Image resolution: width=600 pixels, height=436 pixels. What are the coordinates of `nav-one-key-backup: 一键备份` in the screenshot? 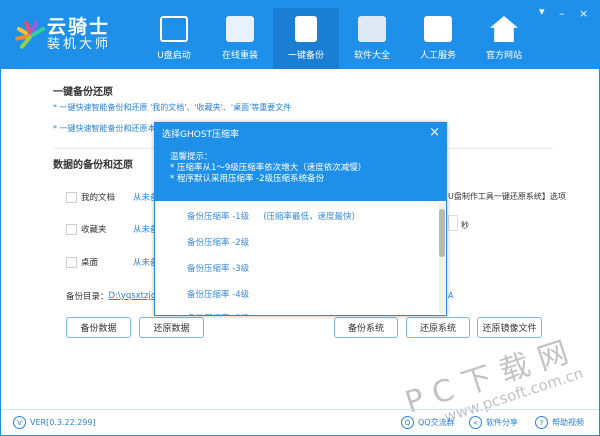 It's located at (306, 38).